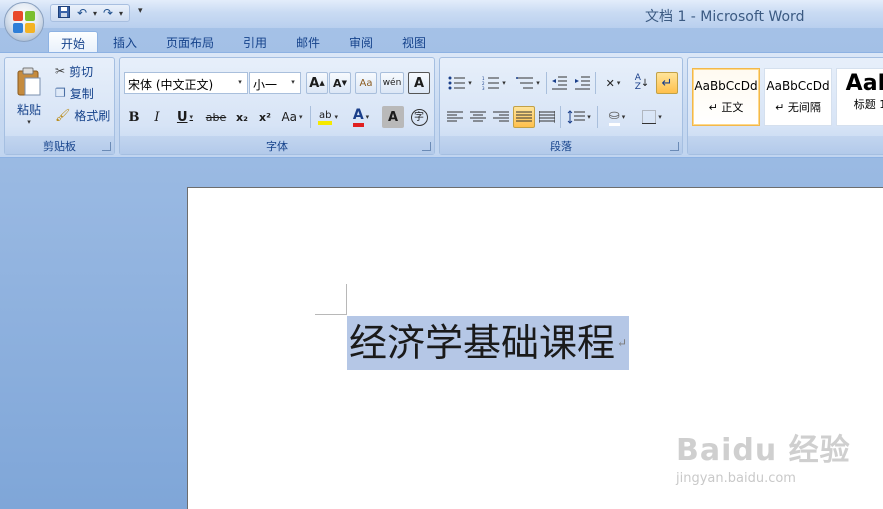 Image resolution: width=883 pixels, height=509 pixels. I want to click on justify-button, so click(524, 117).